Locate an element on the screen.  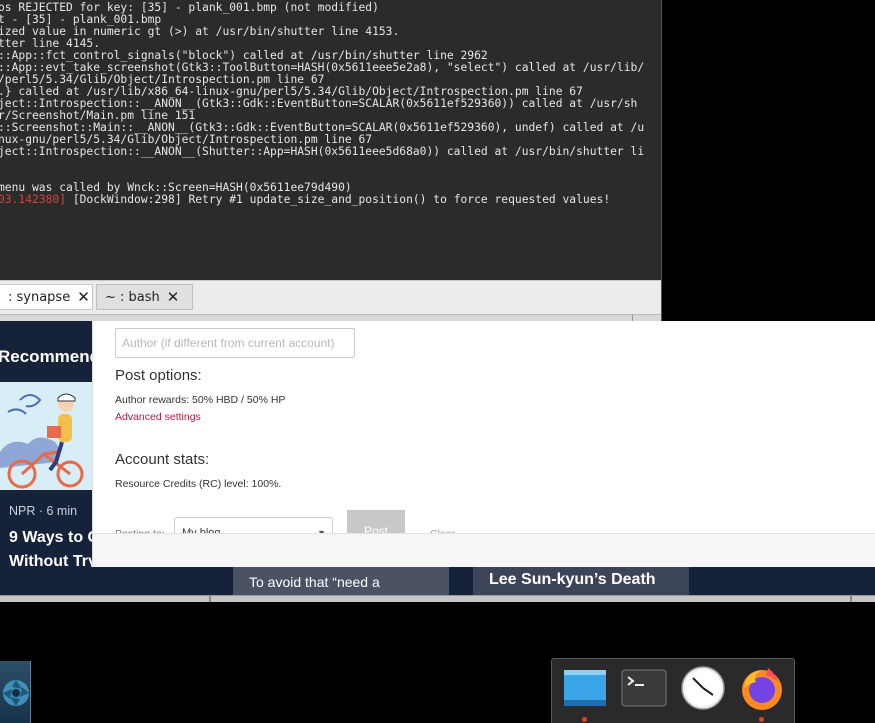
author-input is located at coordinates (235, 343).